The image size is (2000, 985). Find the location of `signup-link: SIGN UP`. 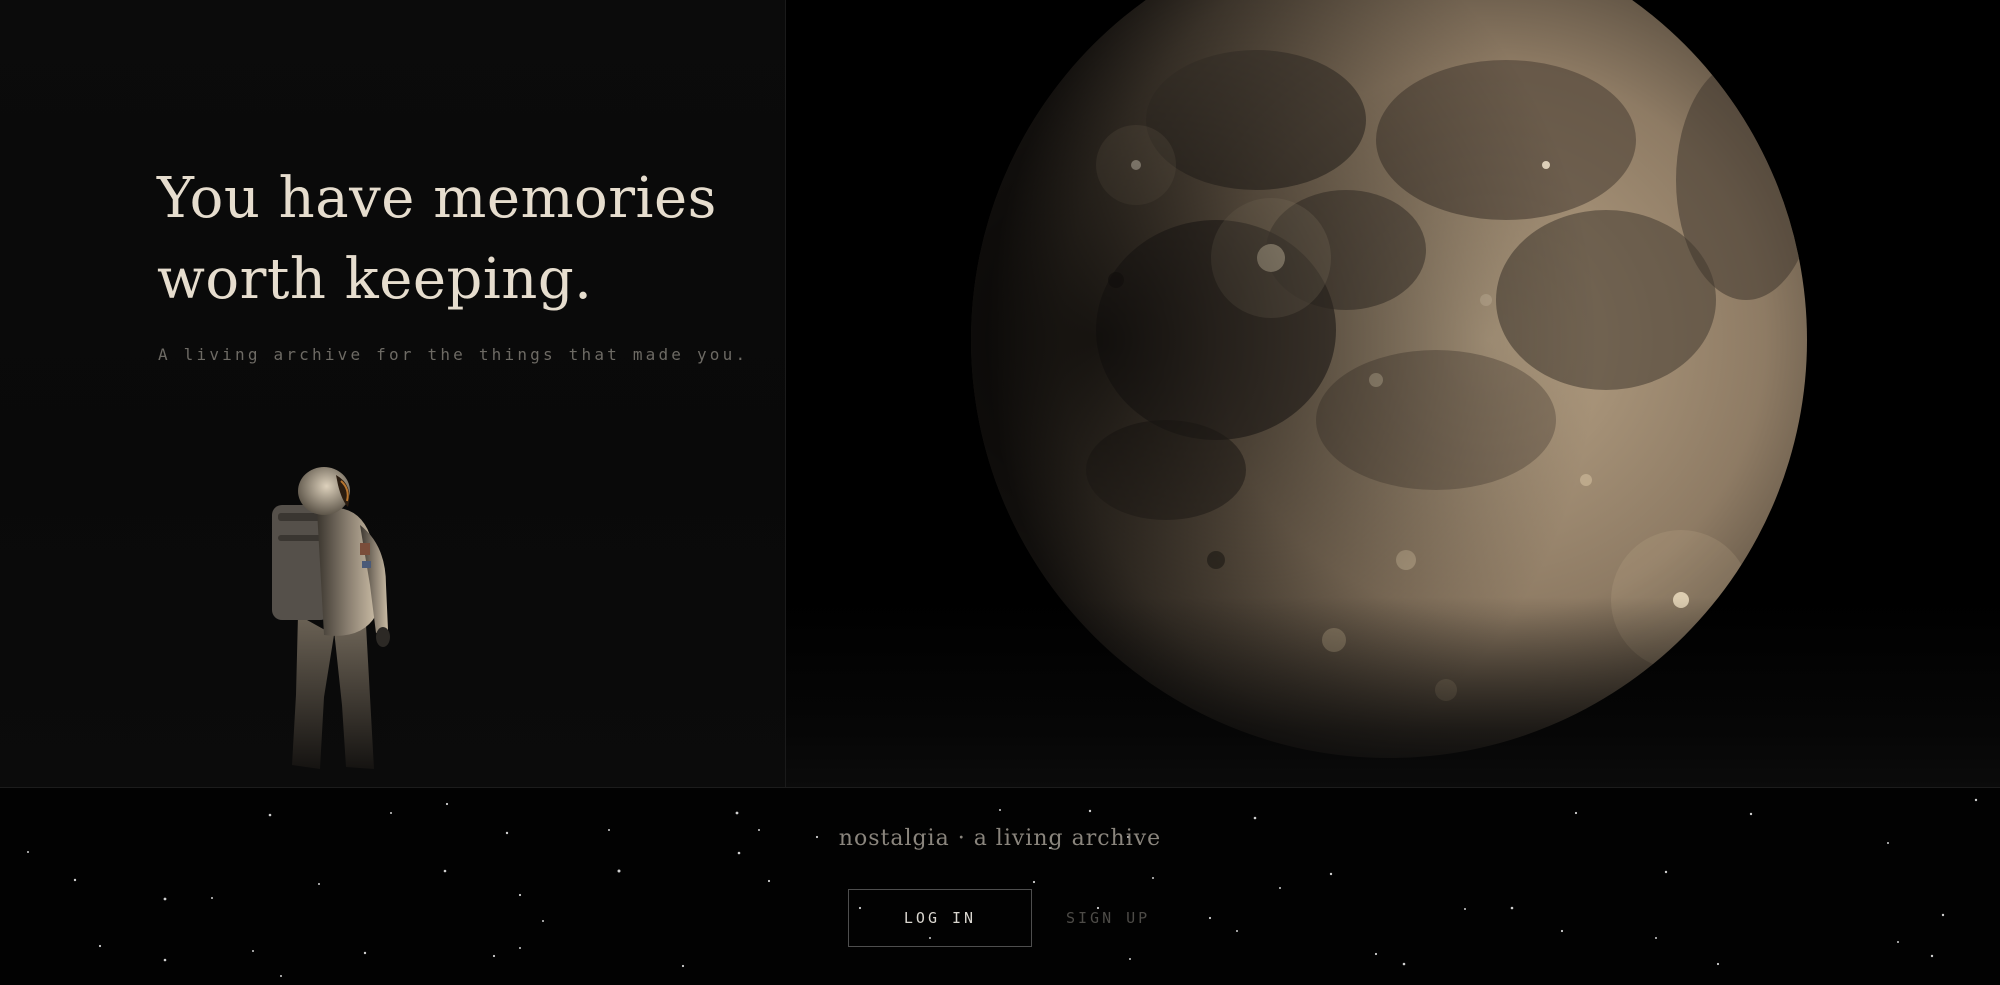

signup-link: SIGN UP is located at coordinates (1108, 918).